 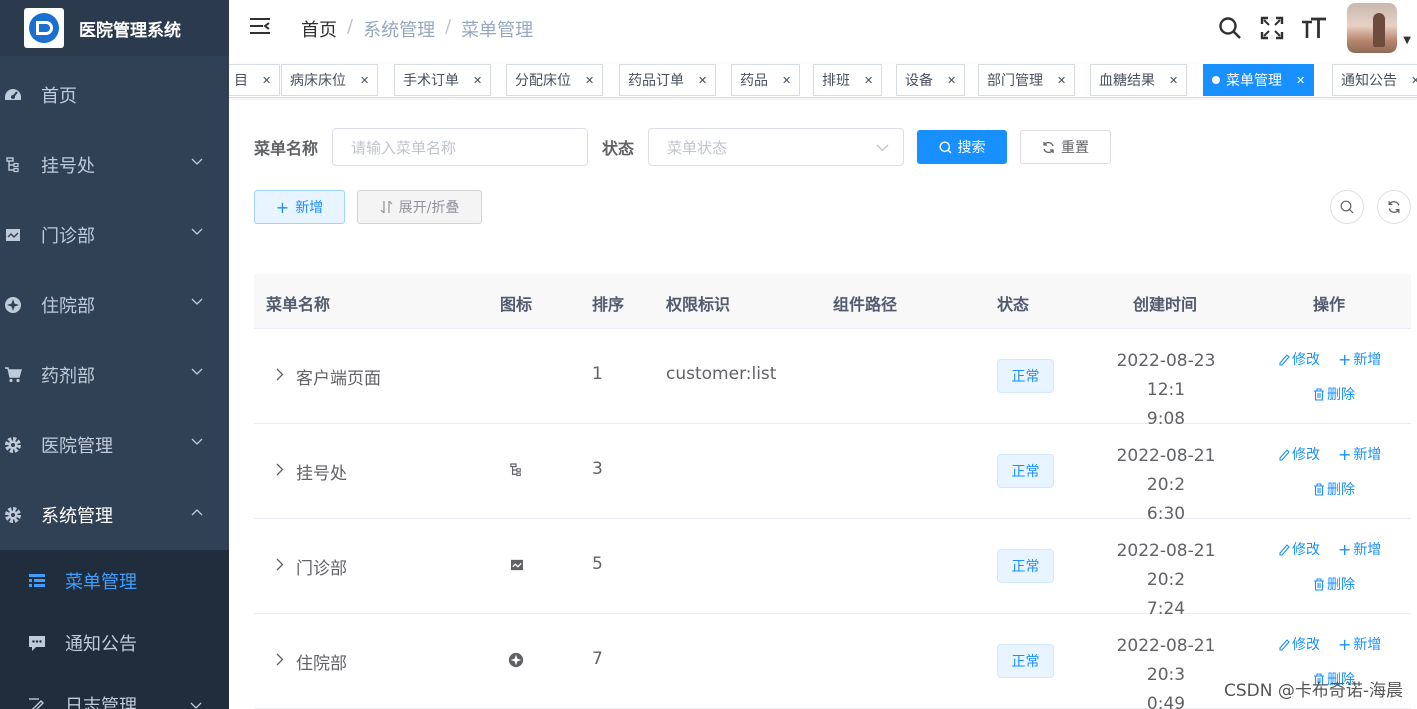 I want to click on menu-name-cell: 住院部, so click(x=321, y=664).